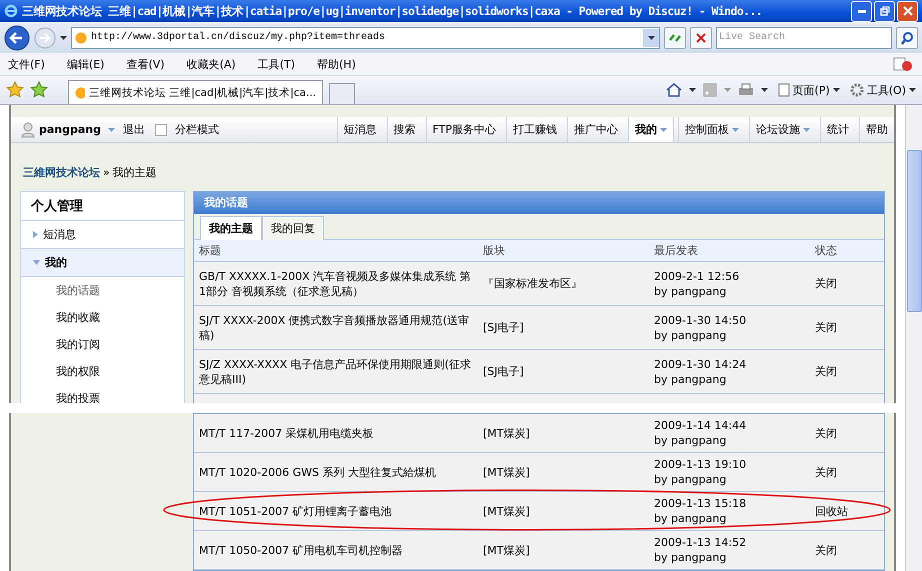  I want to click on page-menu: 页面(P), so click(809, 90).